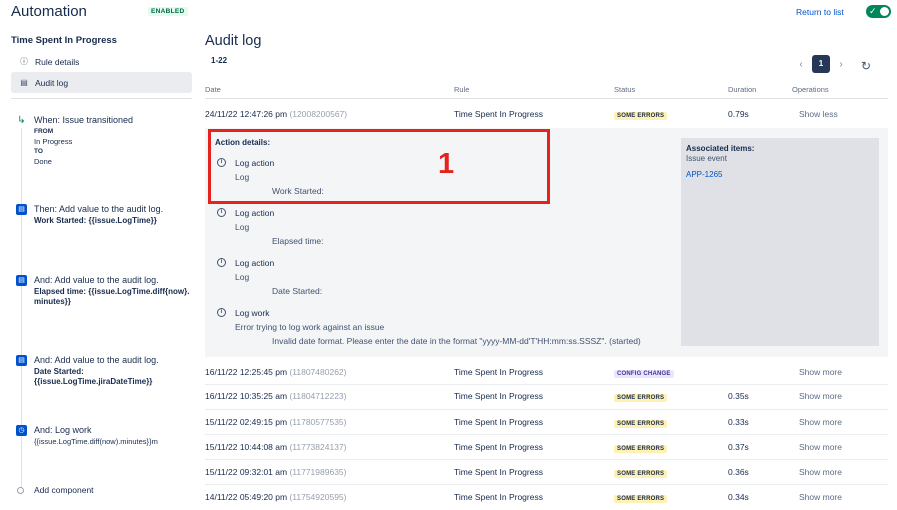 The image size is (897, 510). Describe the element at coordinates (780, 242) in the screenshot. I see `associated-items-panel: Associated items: Issue event APP-1265` at that location.